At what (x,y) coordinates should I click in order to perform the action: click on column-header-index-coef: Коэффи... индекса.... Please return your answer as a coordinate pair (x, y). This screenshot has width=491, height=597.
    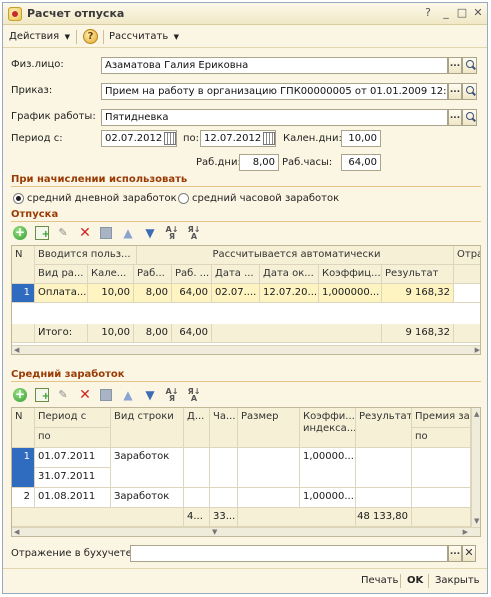
    Looking at the image, I should click on (328, 428).